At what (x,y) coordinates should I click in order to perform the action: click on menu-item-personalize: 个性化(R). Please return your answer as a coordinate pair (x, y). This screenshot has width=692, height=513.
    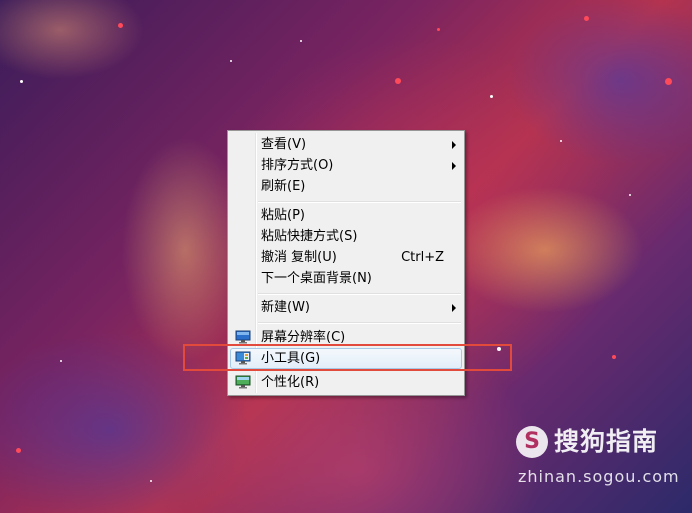
    Looking at the image, I should click on (346, 382).